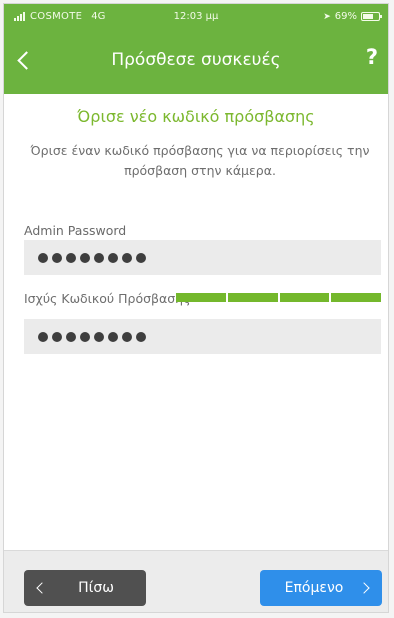 The image size is (394, 618). I want to click on next-button: Επόμενο, so click(321, 588).